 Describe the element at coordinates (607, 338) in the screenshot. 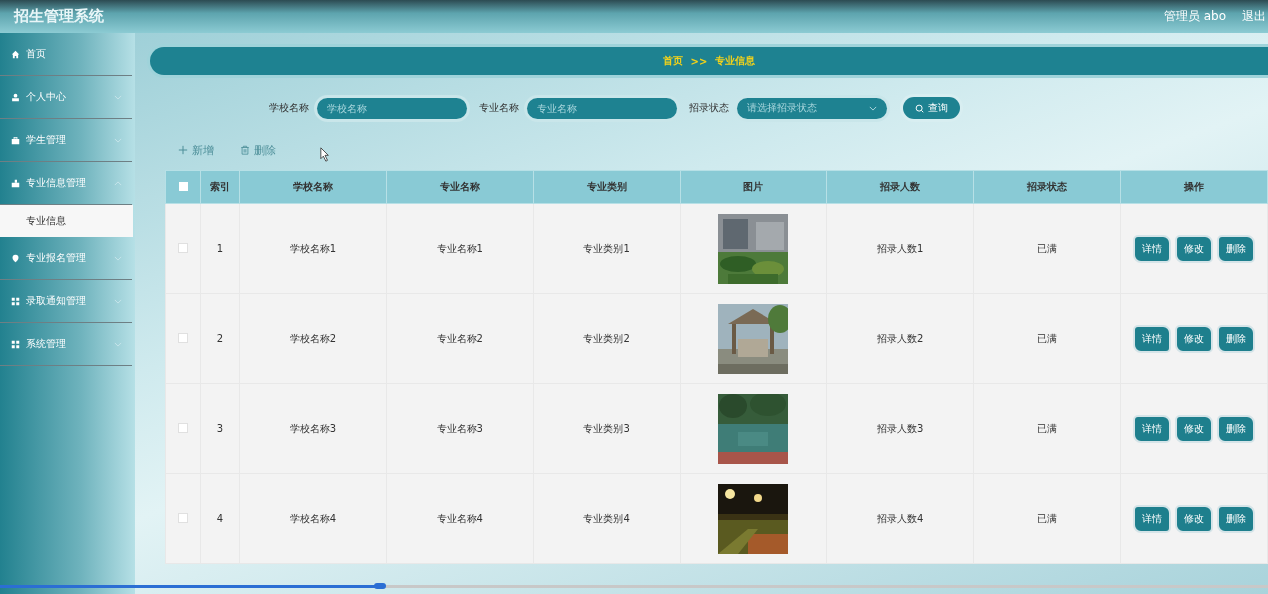

I see `table-cell: 专业类别2` at that location.